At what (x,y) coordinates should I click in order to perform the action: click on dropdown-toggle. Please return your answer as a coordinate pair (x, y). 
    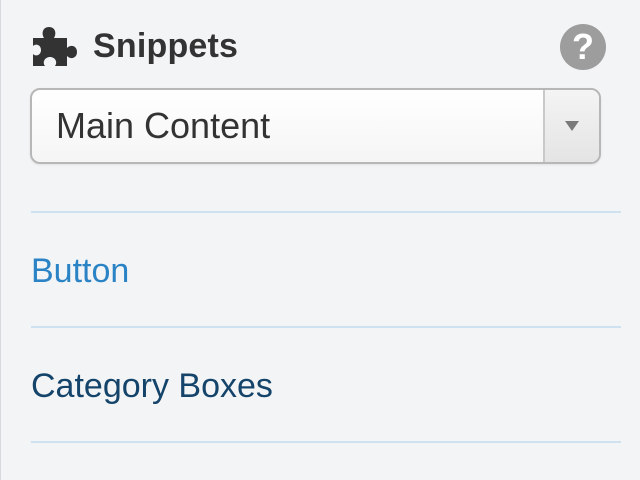
    Looking at the image, I should click on (571, 126).